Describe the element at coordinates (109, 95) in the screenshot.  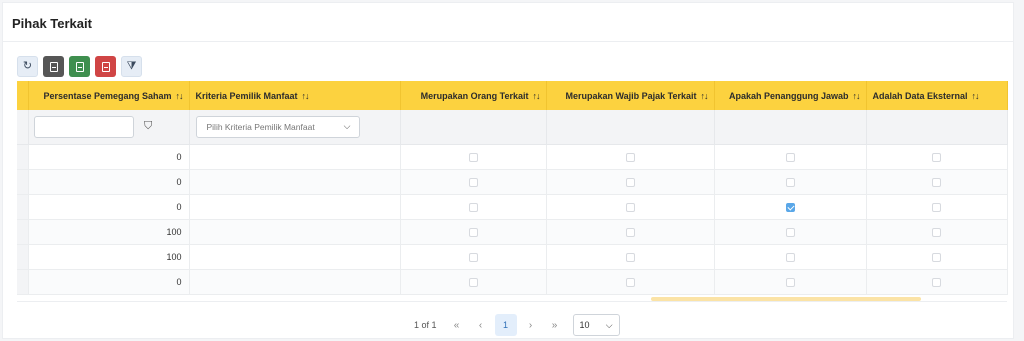
I see `column-header-persentase: Persentase Pemegang Saham ↑↓` at that location.